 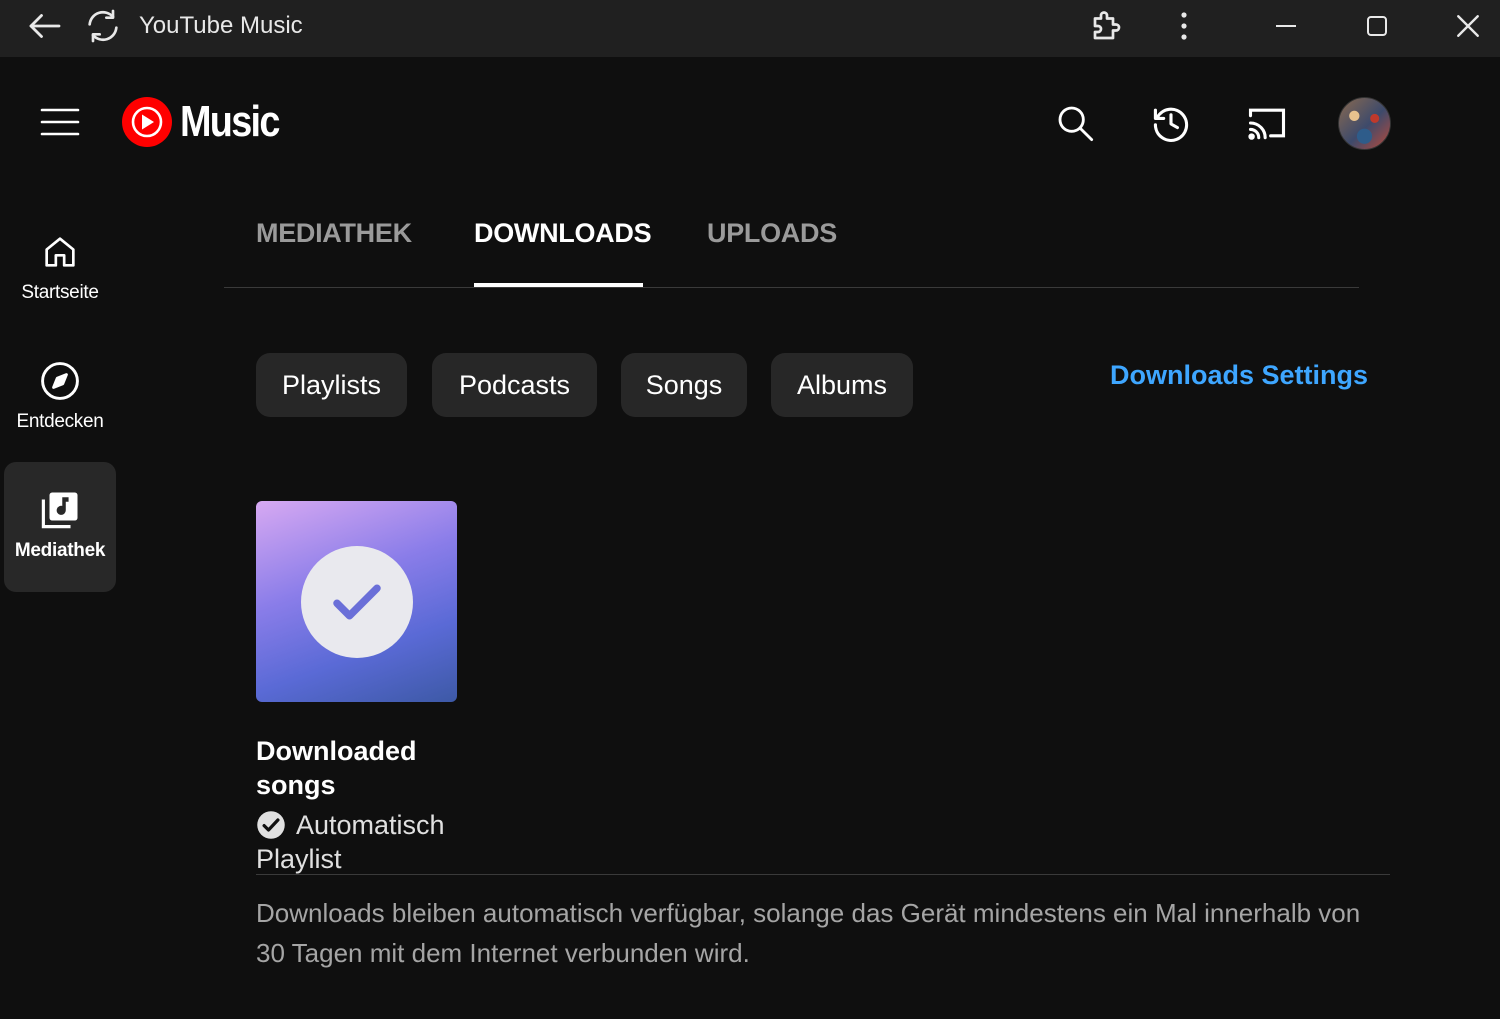 I want to click on downloads-settings-link: Downloads Settings, so click(x=1239, y=375).